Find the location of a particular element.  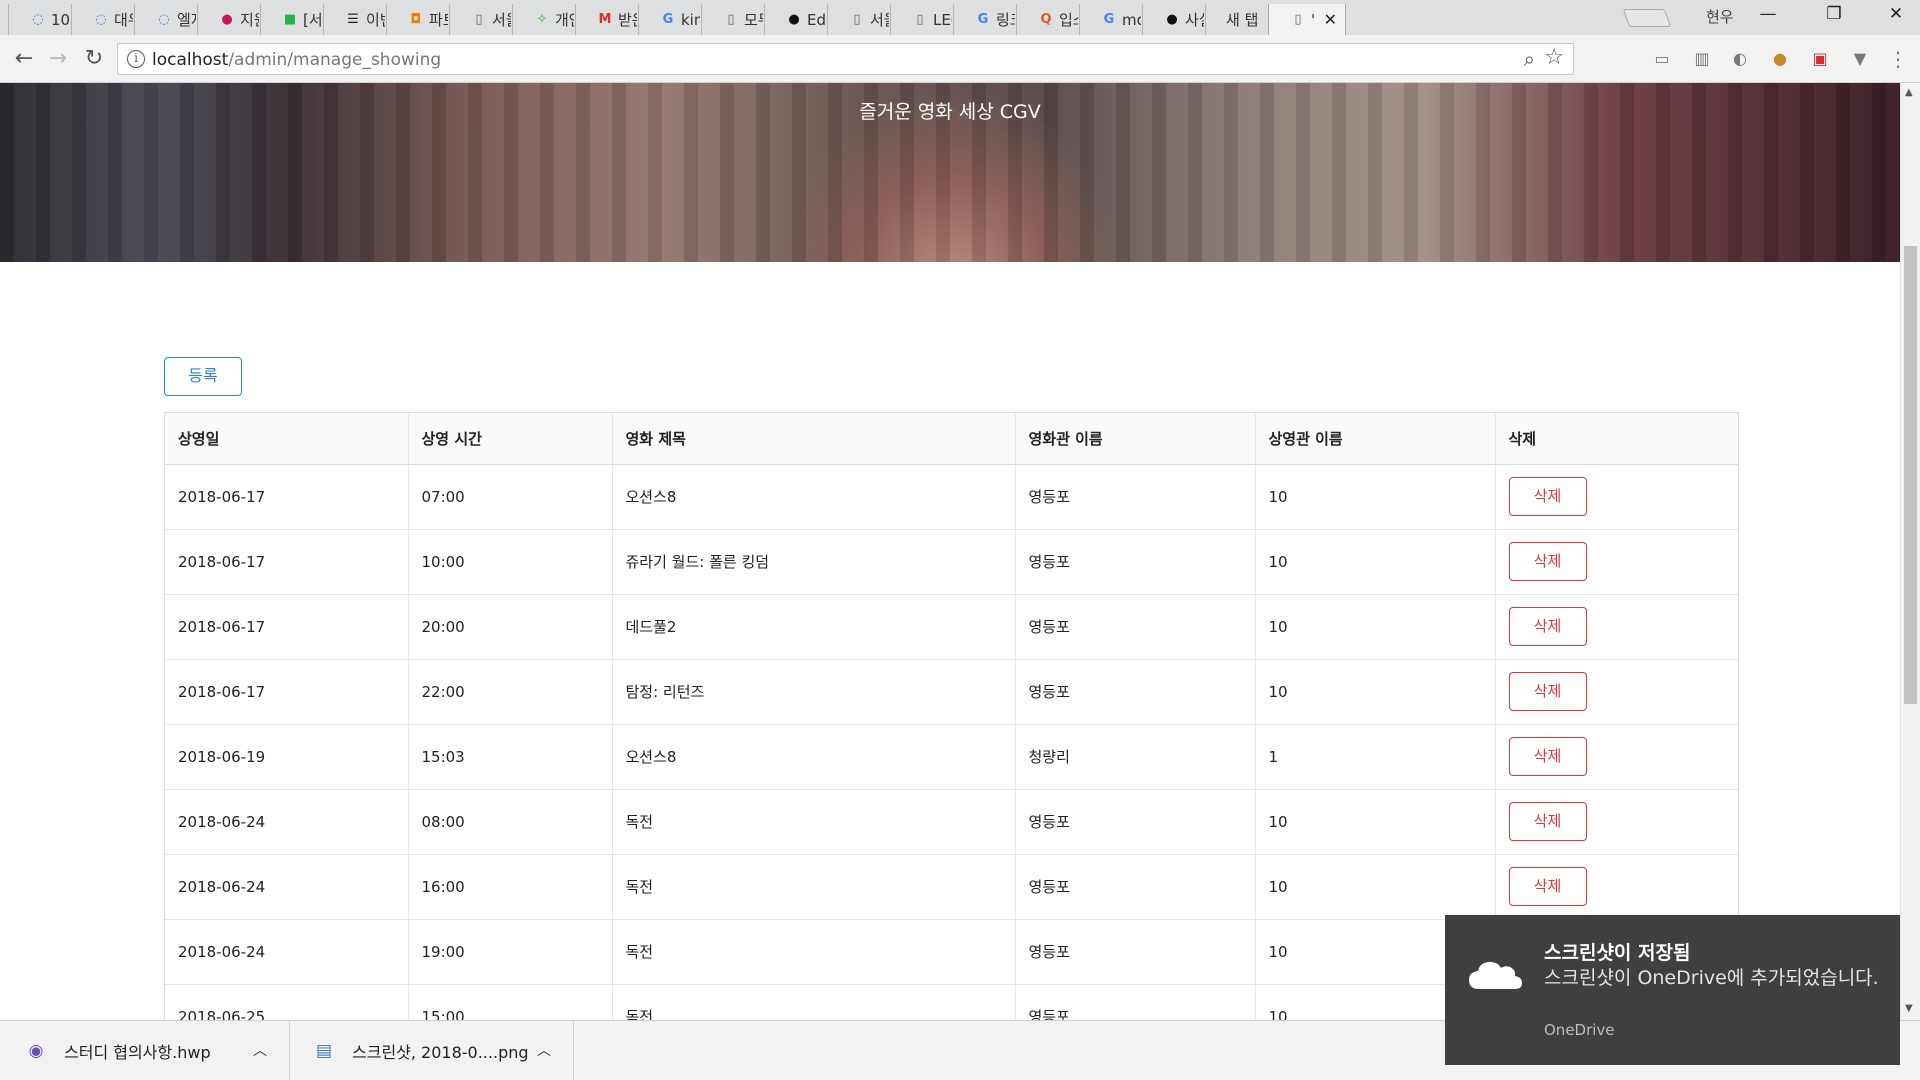

video-extension-icon: ▣ is located at coordinates (1820, 59).